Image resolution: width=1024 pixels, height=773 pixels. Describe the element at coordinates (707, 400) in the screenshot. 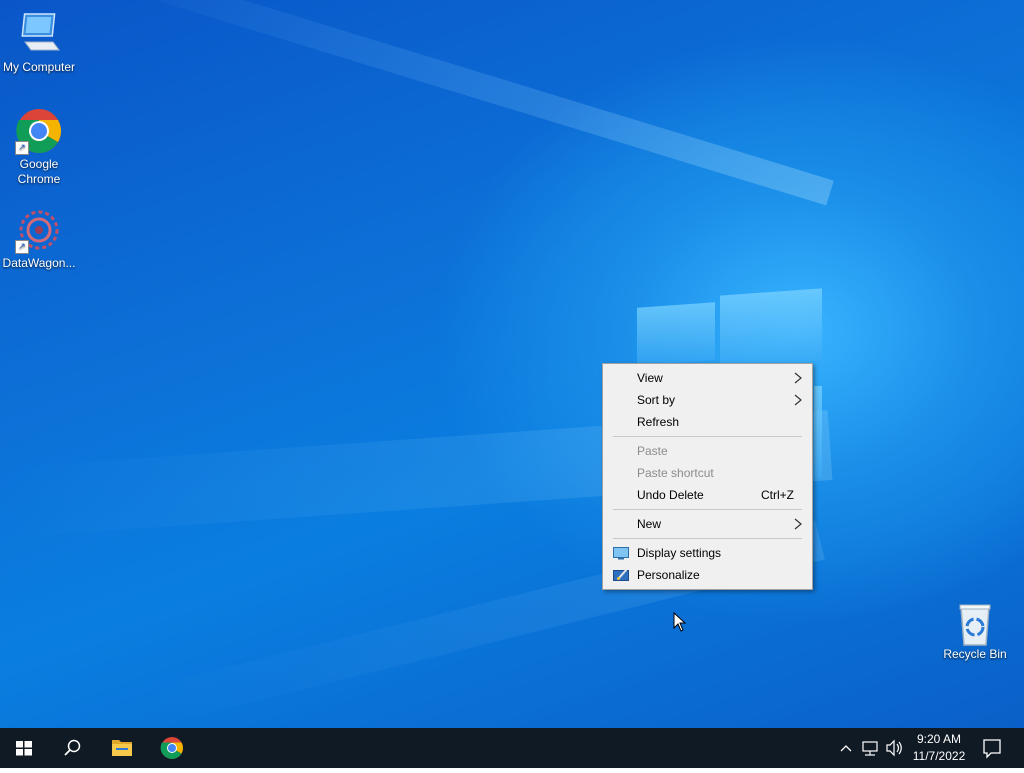

I see `menu-item-sort-by: Sort by` at that location.